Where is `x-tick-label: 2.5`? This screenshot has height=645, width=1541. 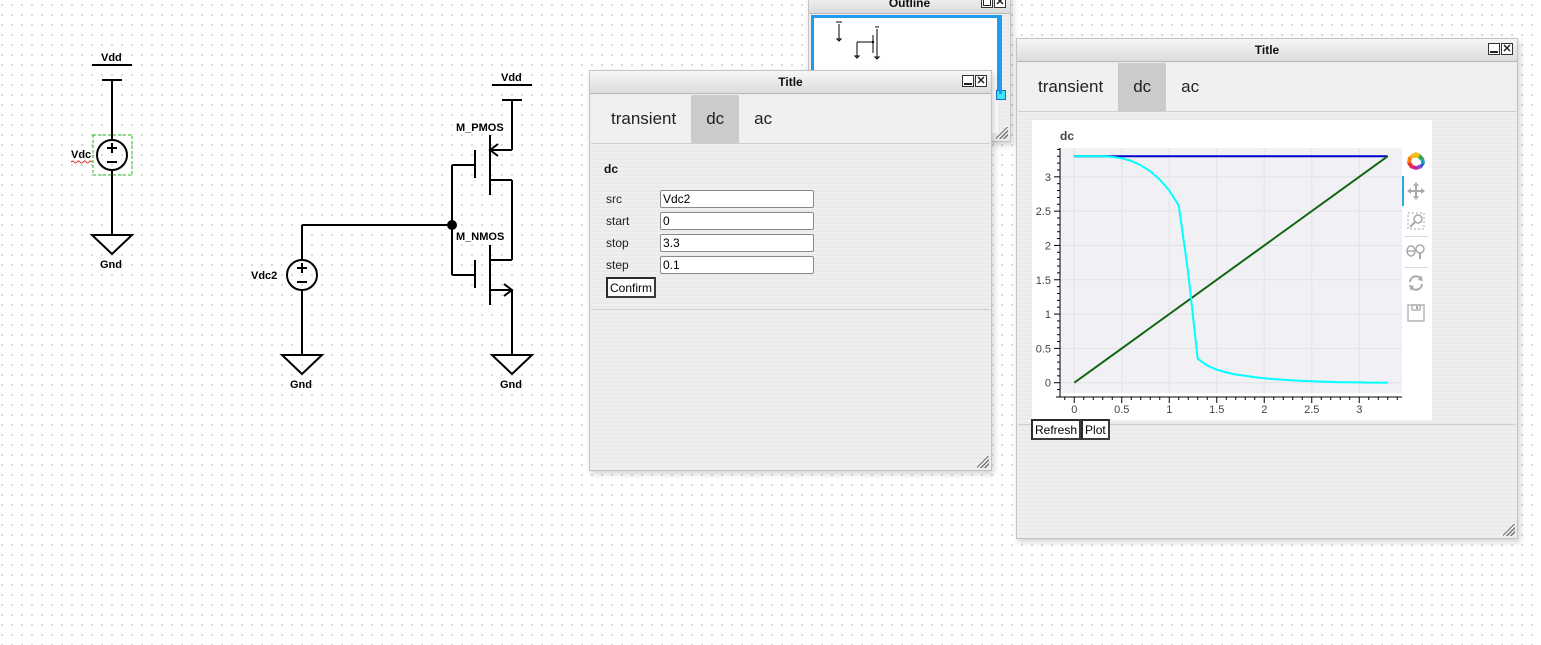
x-tick-label: 2.5 is located at coordinates (1311, 410).